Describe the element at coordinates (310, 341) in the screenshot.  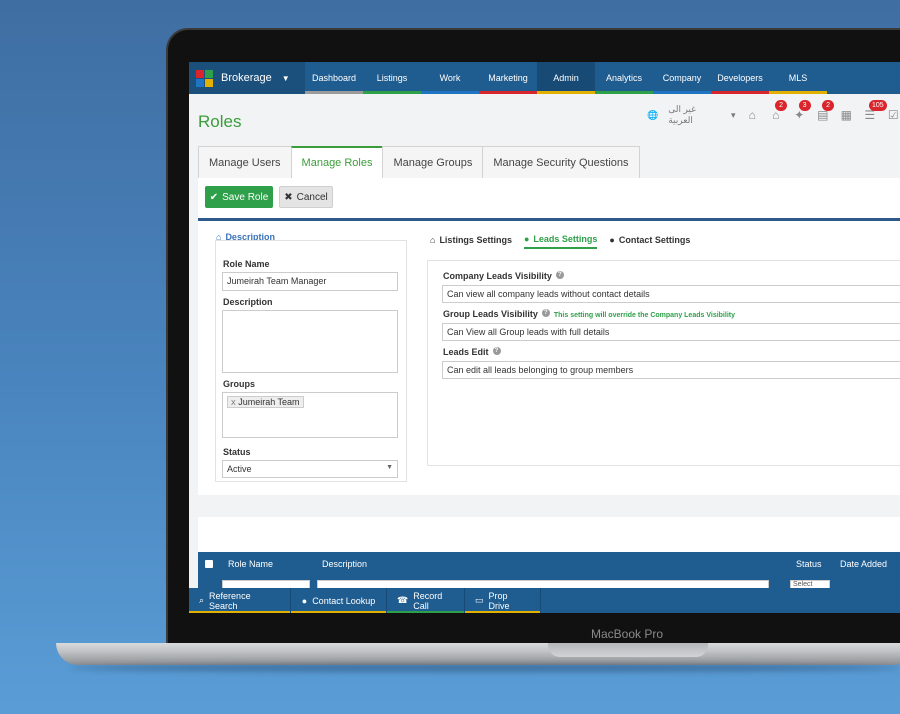
I see `description-textarea` at that location.